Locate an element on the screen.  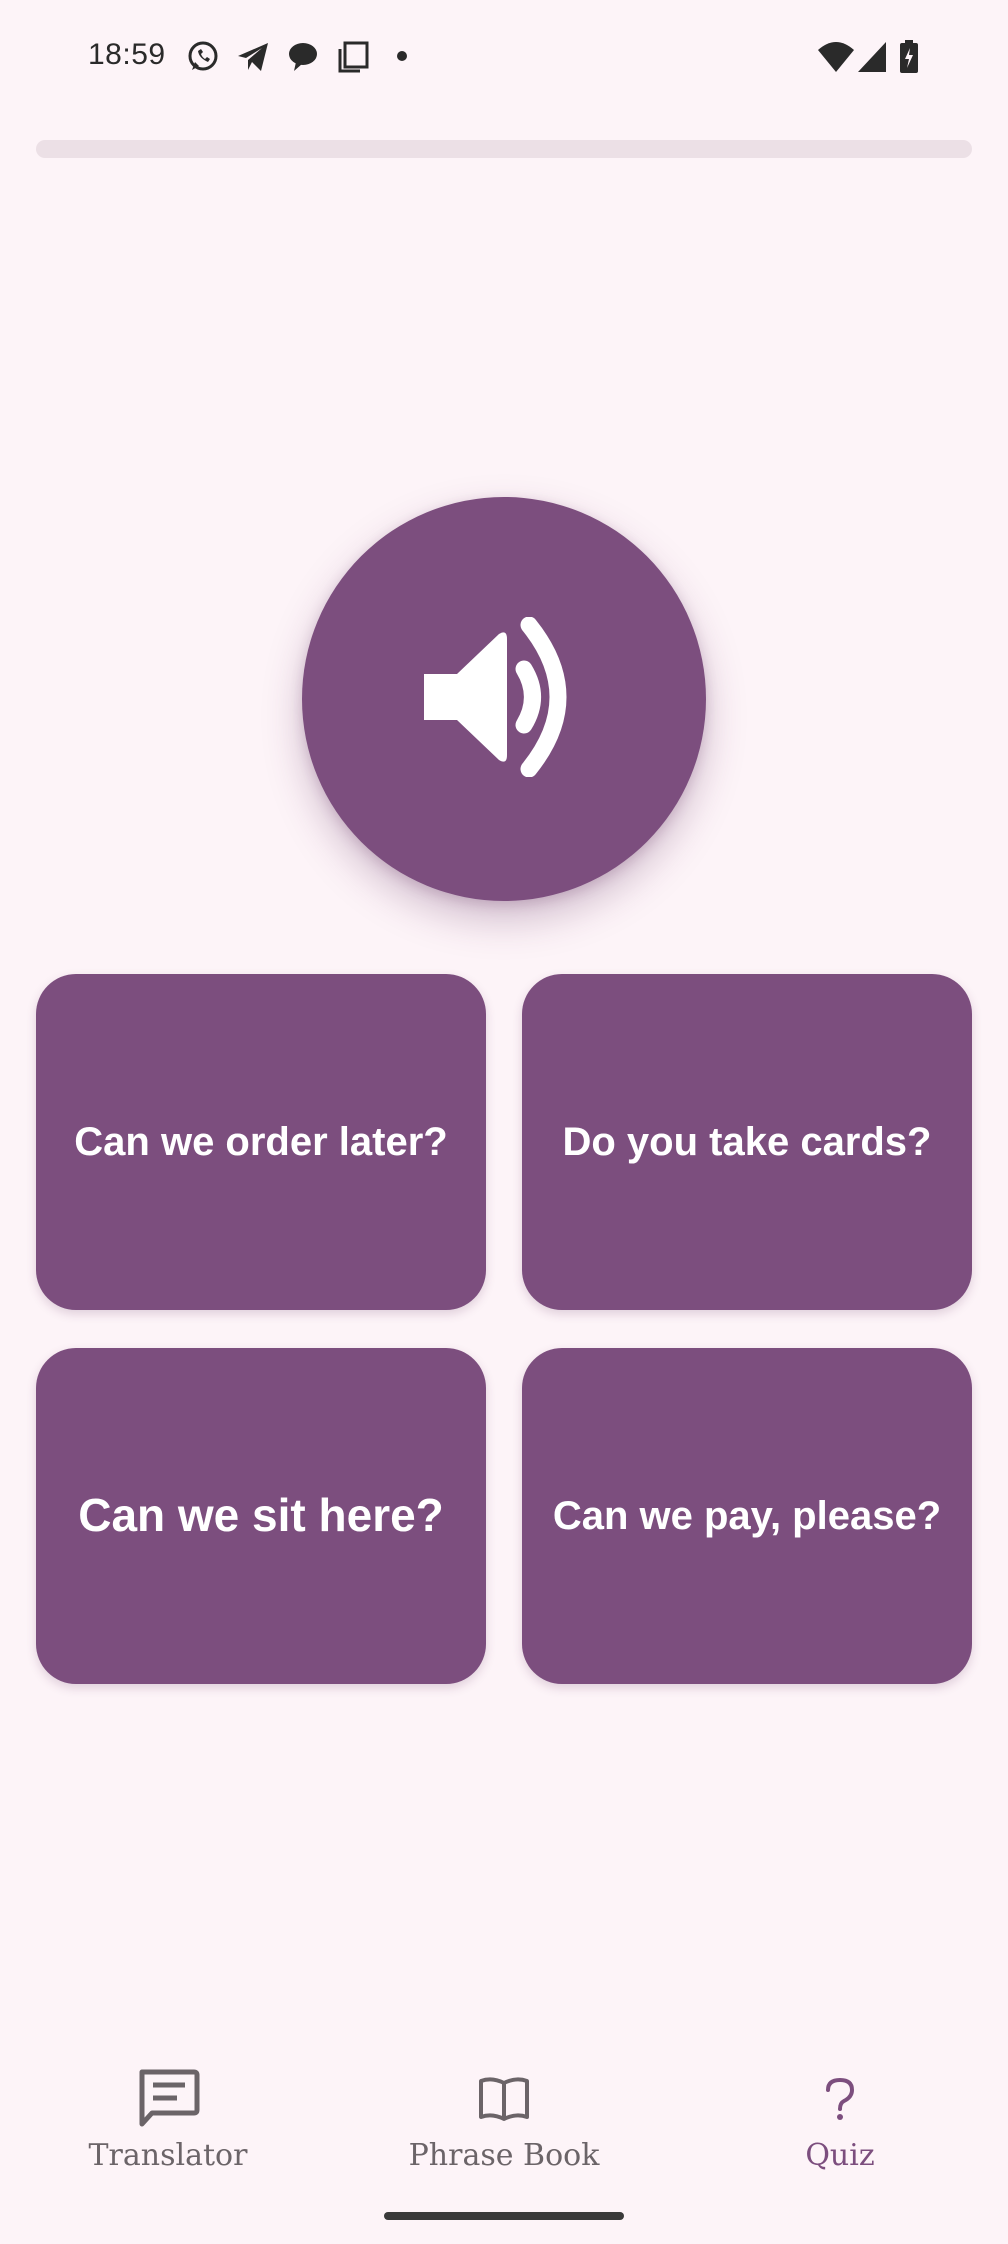
status-bar: 18:59 is located at coordinates (504, 55).